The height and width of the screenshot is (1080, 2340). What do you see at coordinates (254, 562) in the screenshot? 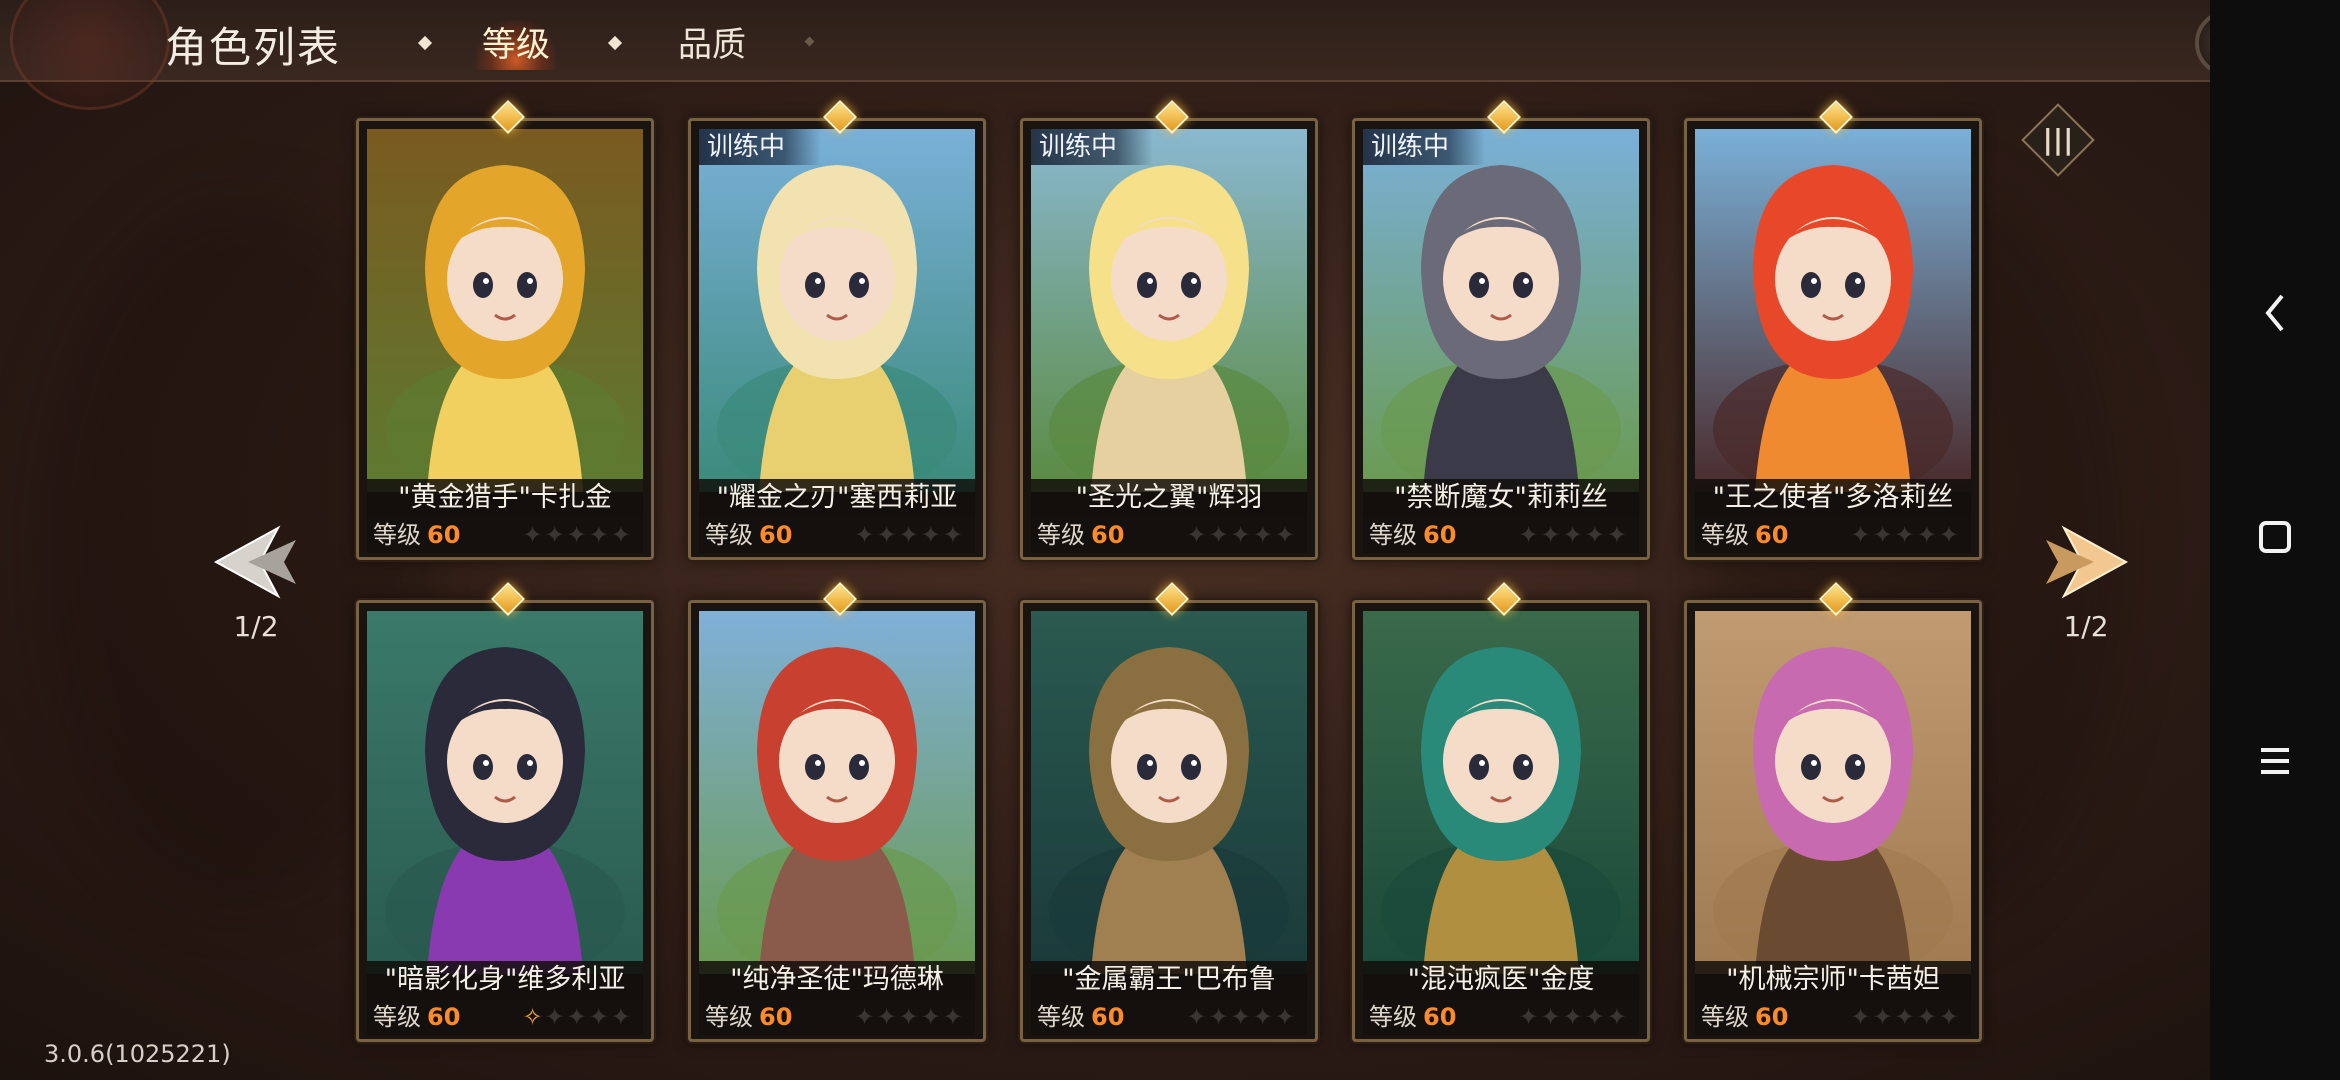
I see `arrow-left-icon` at bounding box center [254, 562].